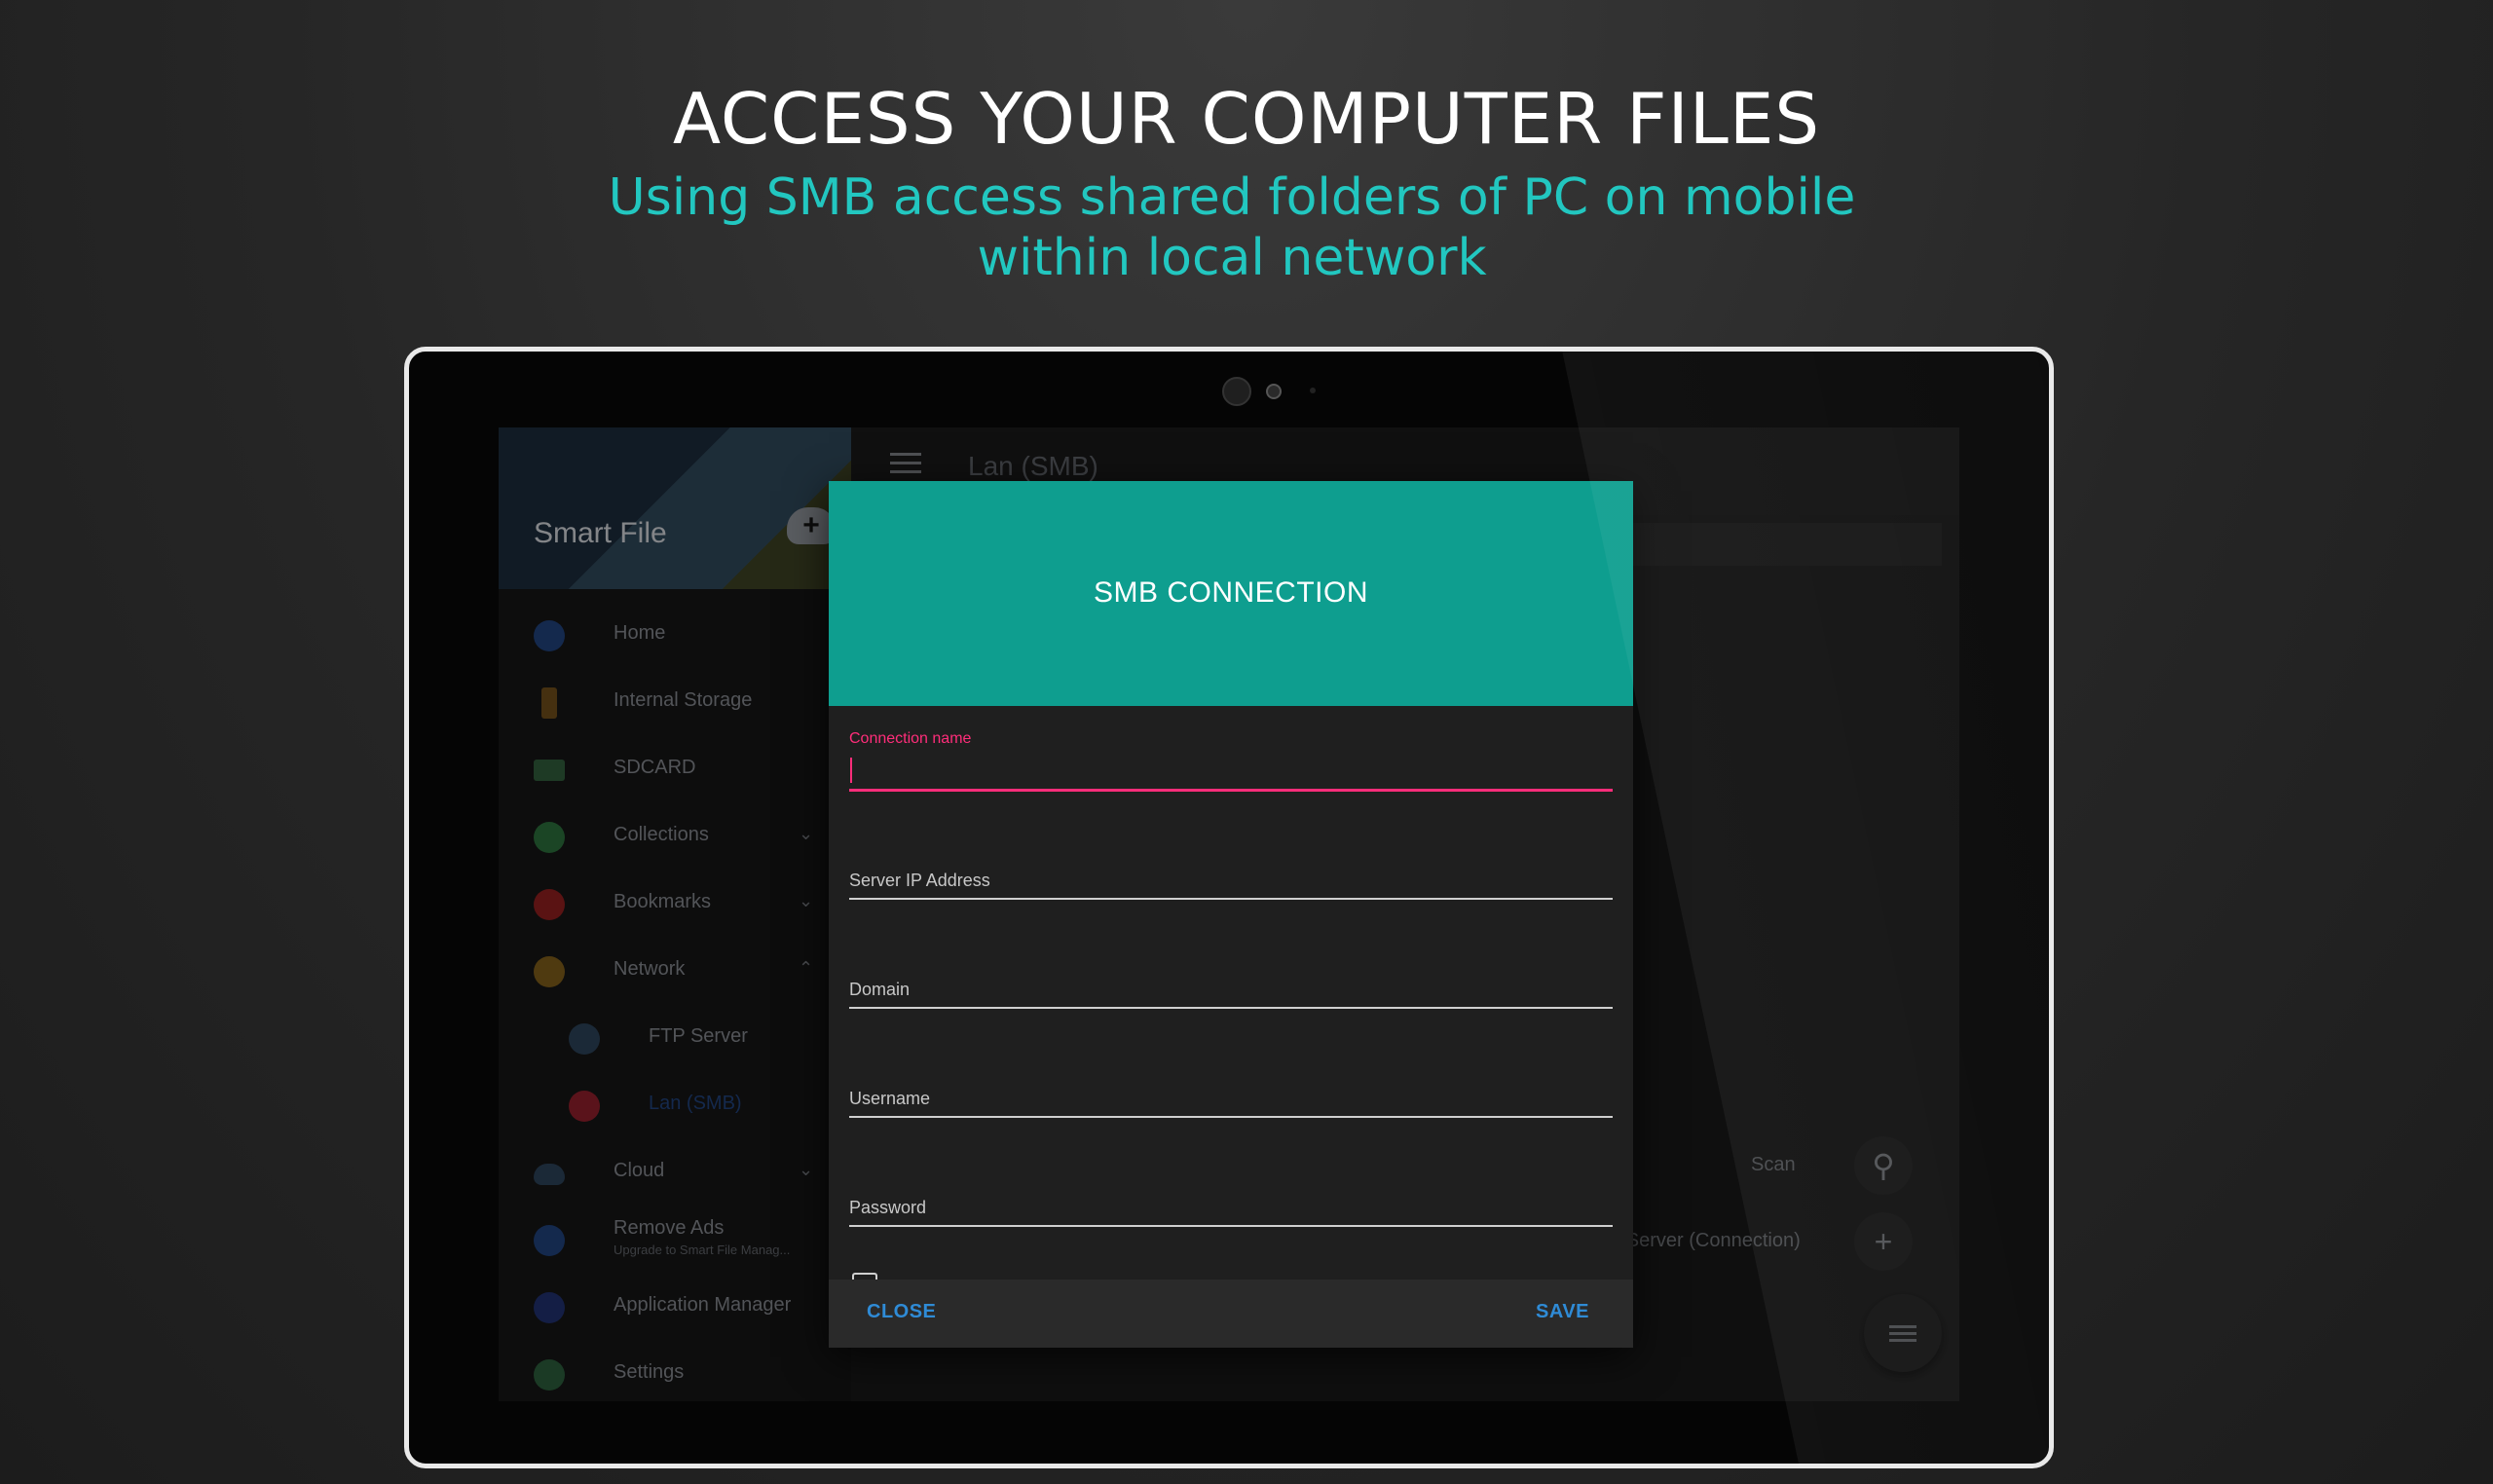 This screenshot has width=2493, height=1484. I want to click on password-underline, so click(1231, 1226).